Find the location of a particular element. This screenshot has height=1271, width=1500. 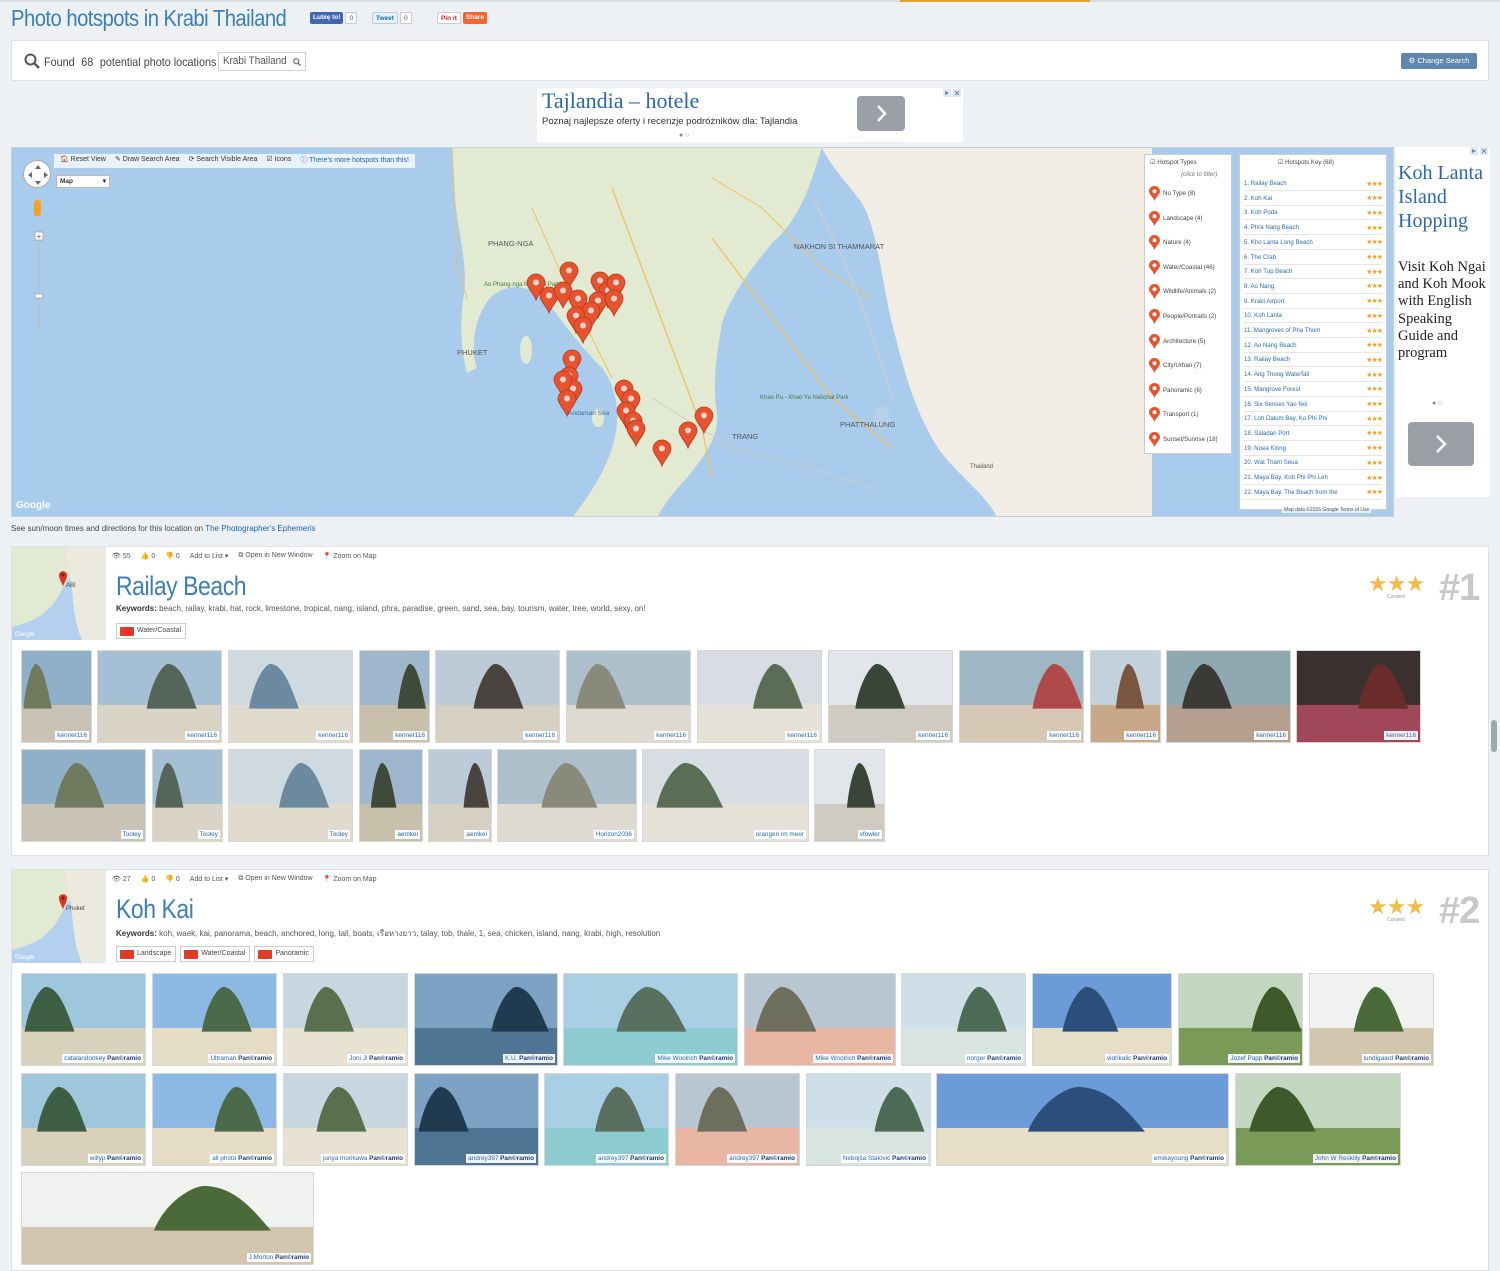

hotspot-key-item: 8. Ao Nang ★★★ is located at coordinates (1313, 287).